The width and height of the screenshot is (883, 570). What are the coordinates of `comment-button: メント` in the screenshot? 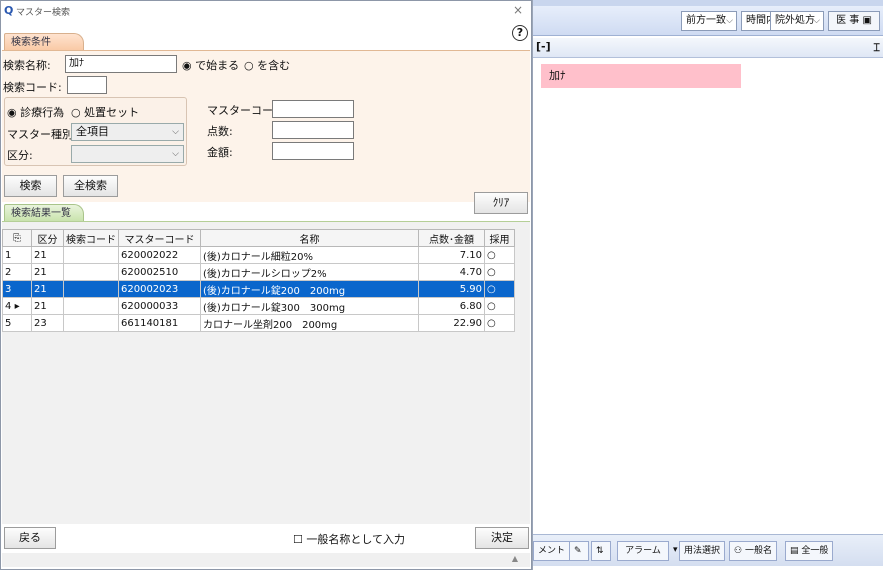 It's located at (552, 551).